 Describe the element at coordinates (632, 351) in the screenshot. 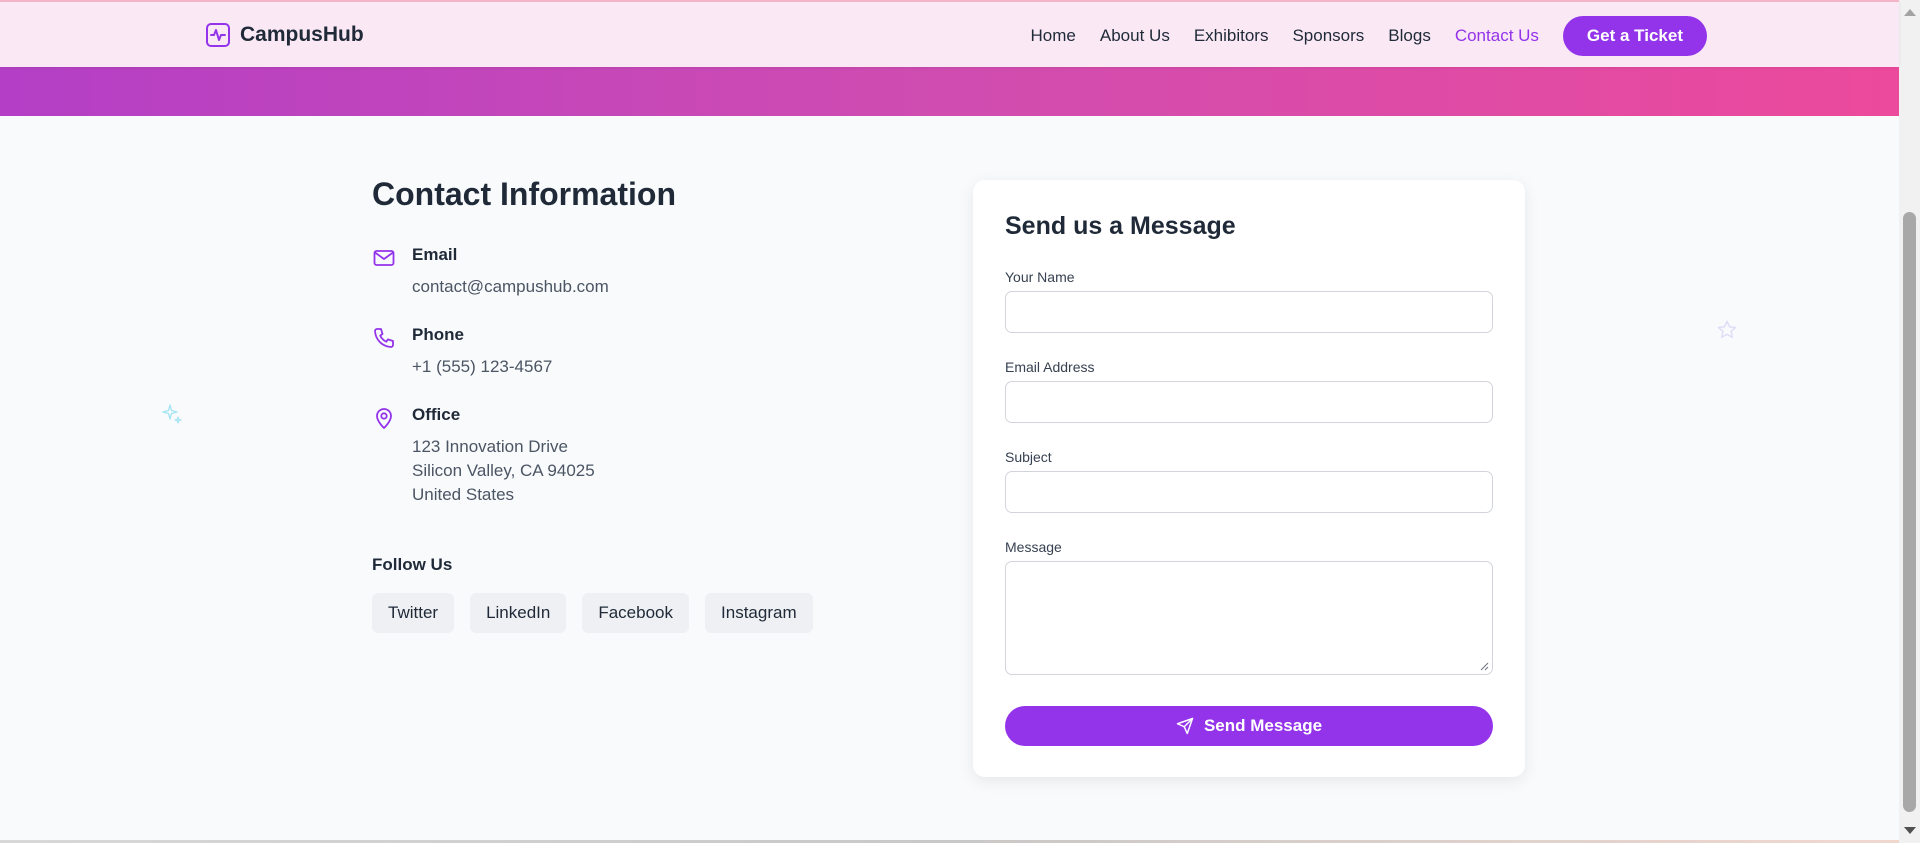

I see `phone-info: Phone +1 (555) 123-4567` at that location.